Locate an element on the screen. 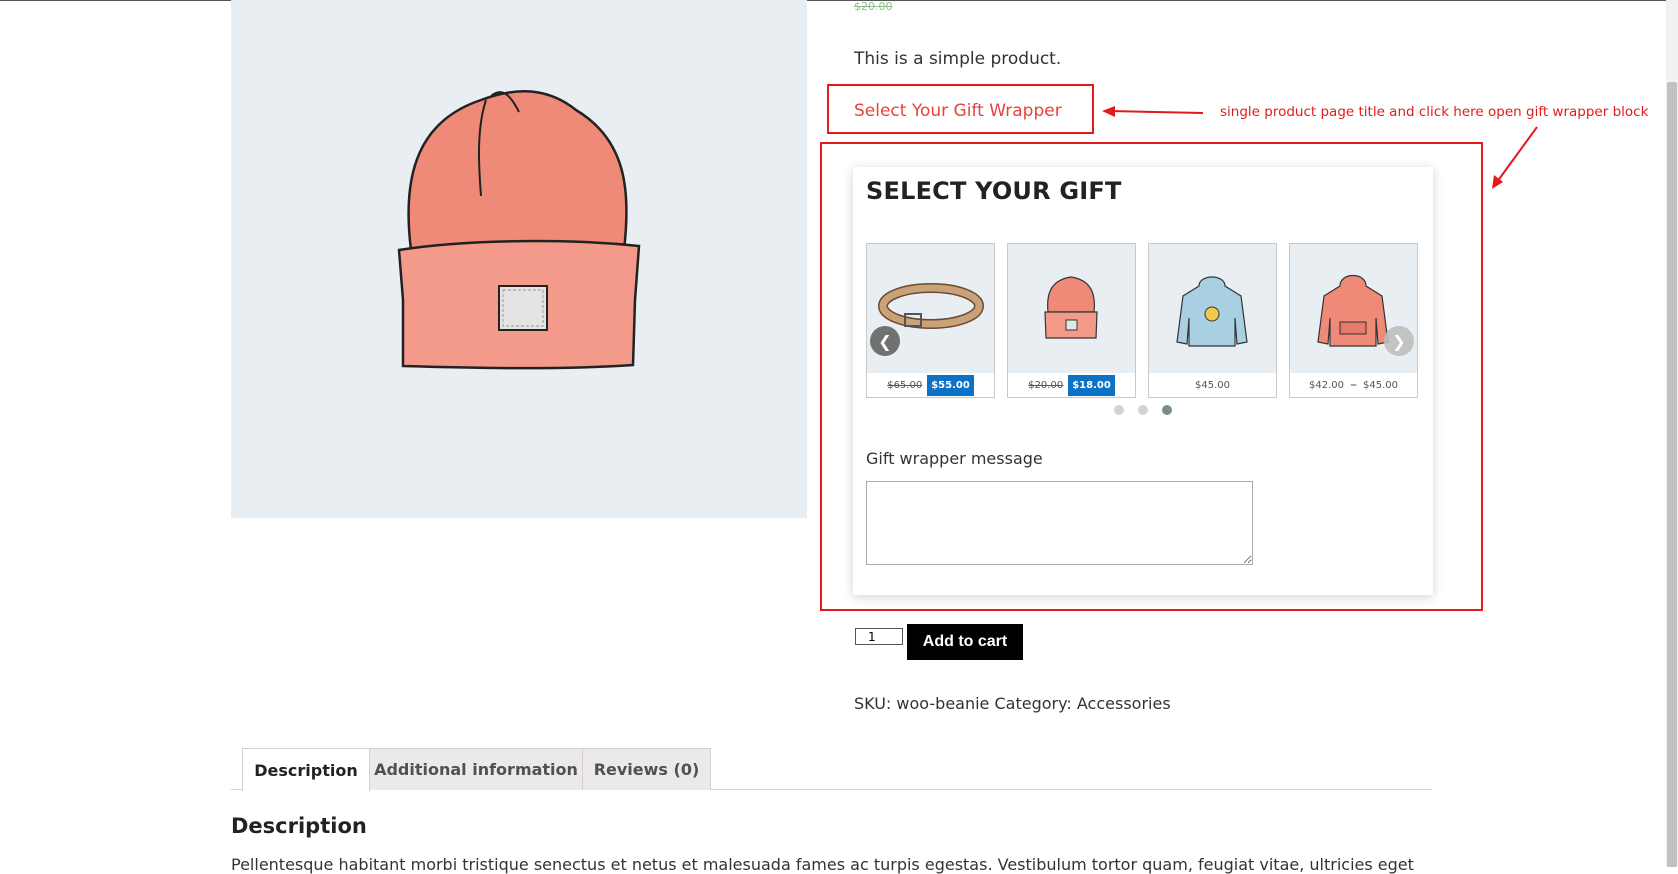  add-to-cart-button: Add to cart is located at coordinates (965, 642).